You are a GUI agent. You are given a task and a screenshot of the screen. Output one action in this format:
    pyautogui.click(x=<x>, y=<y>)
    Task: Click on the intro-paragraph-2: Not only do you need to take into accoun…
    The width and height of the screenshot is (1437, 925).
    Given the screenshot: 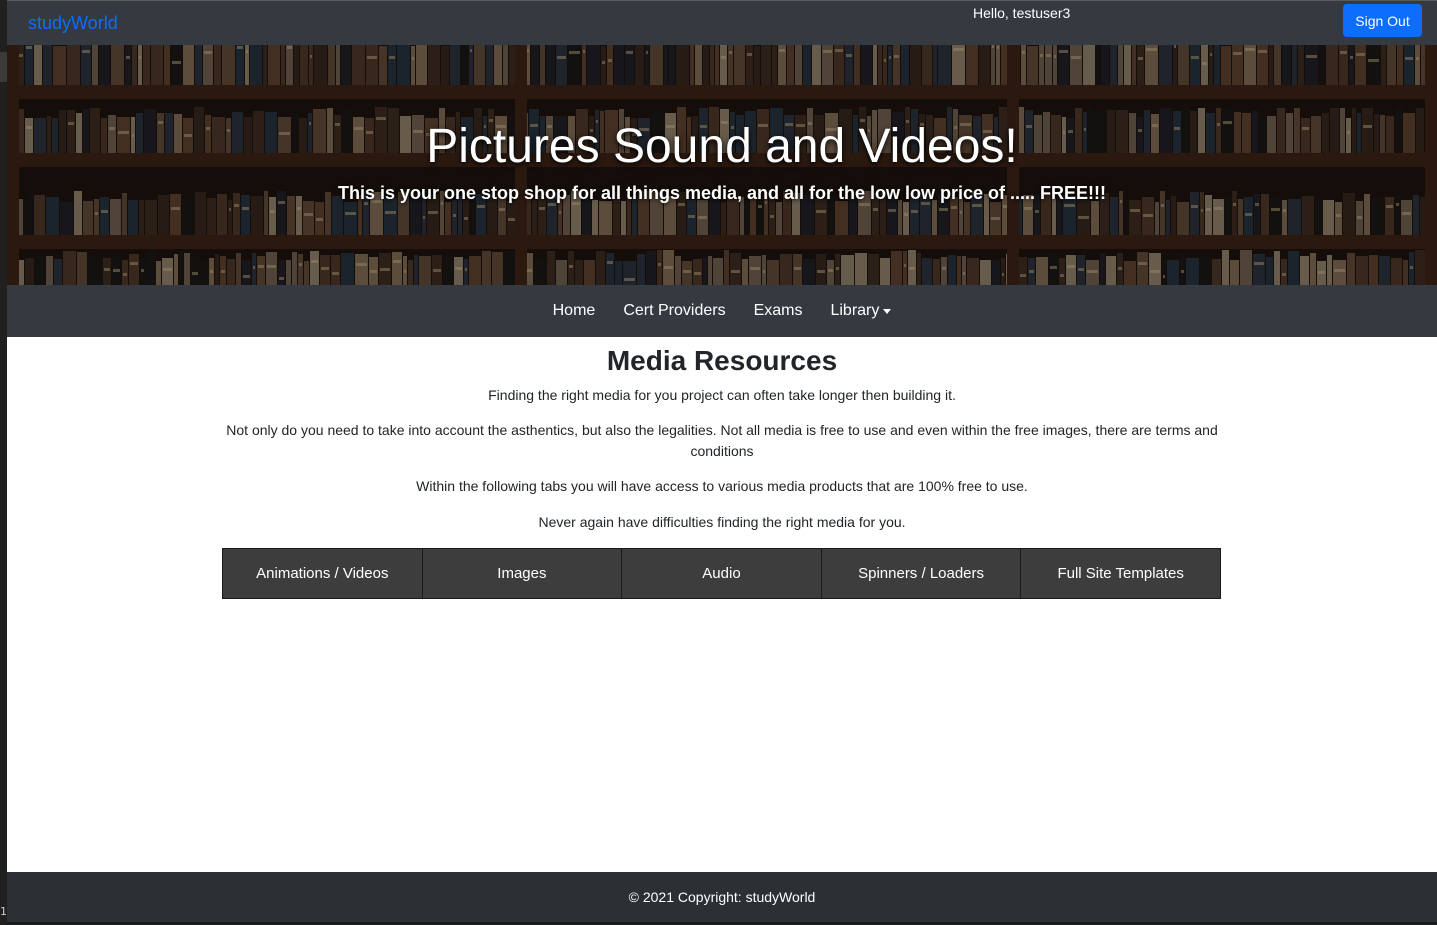 What is the action you would take?
    pyautogui.click(x=722, y=440)
    